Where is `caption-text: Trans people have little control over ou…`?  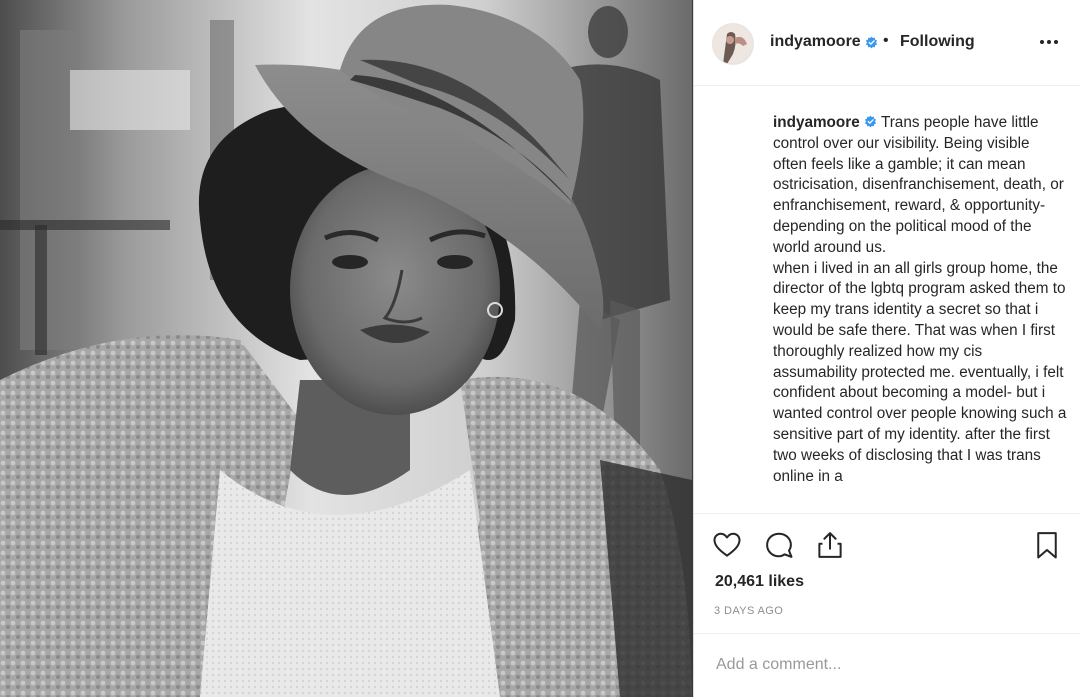 caption-text: Trans people have little control over ou… is located at coordinates (920, 299).